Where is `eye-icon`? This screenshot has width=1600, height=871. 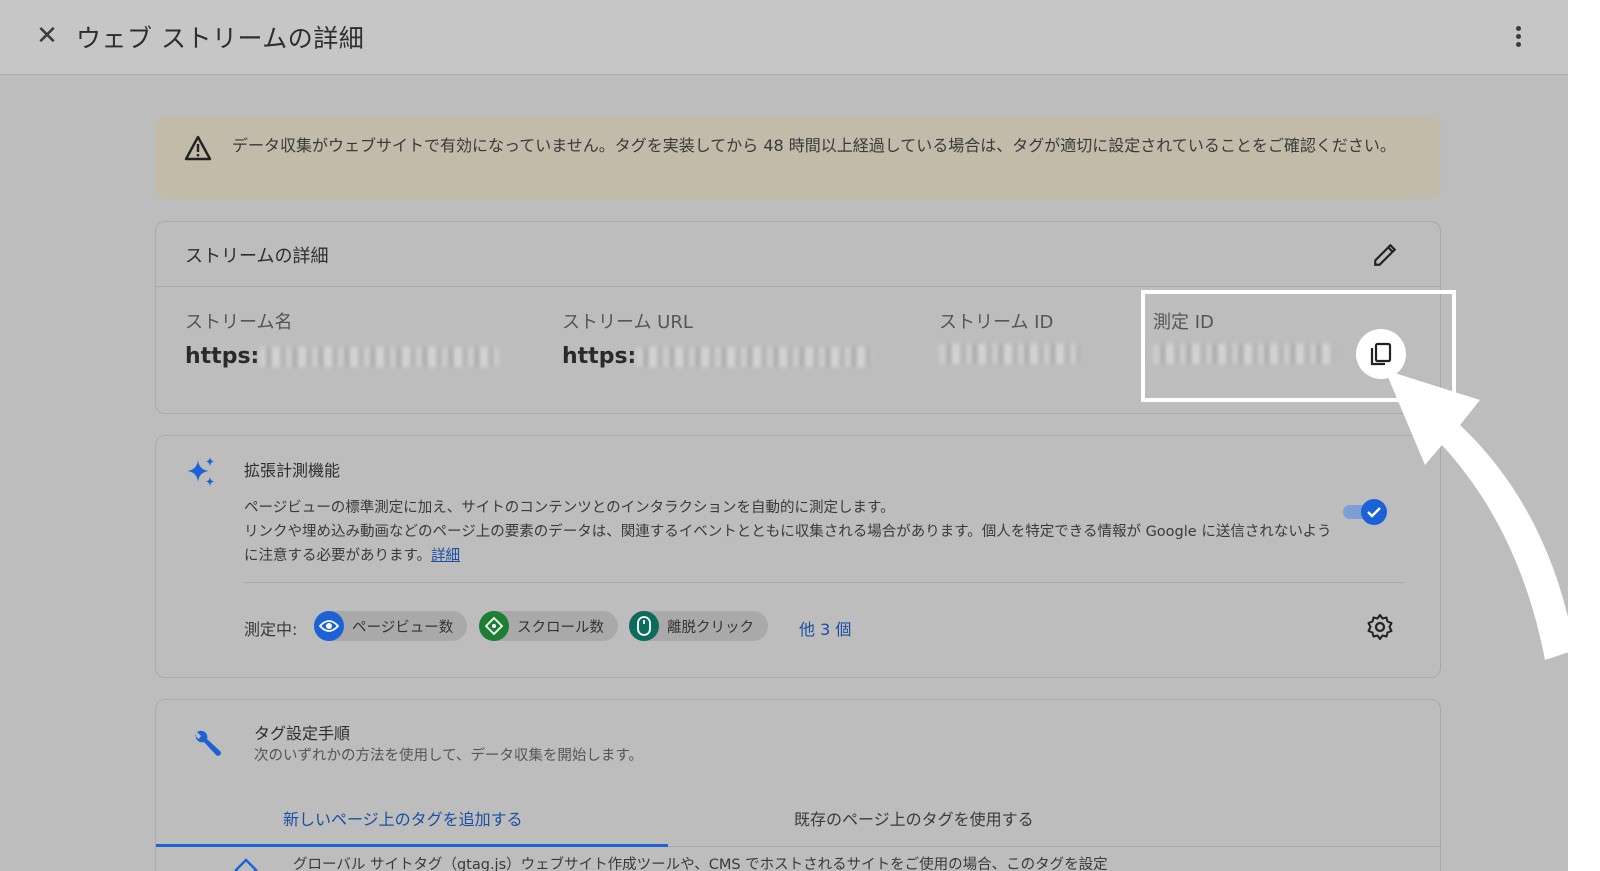
eye-icon is located at coordinates (329, 626).